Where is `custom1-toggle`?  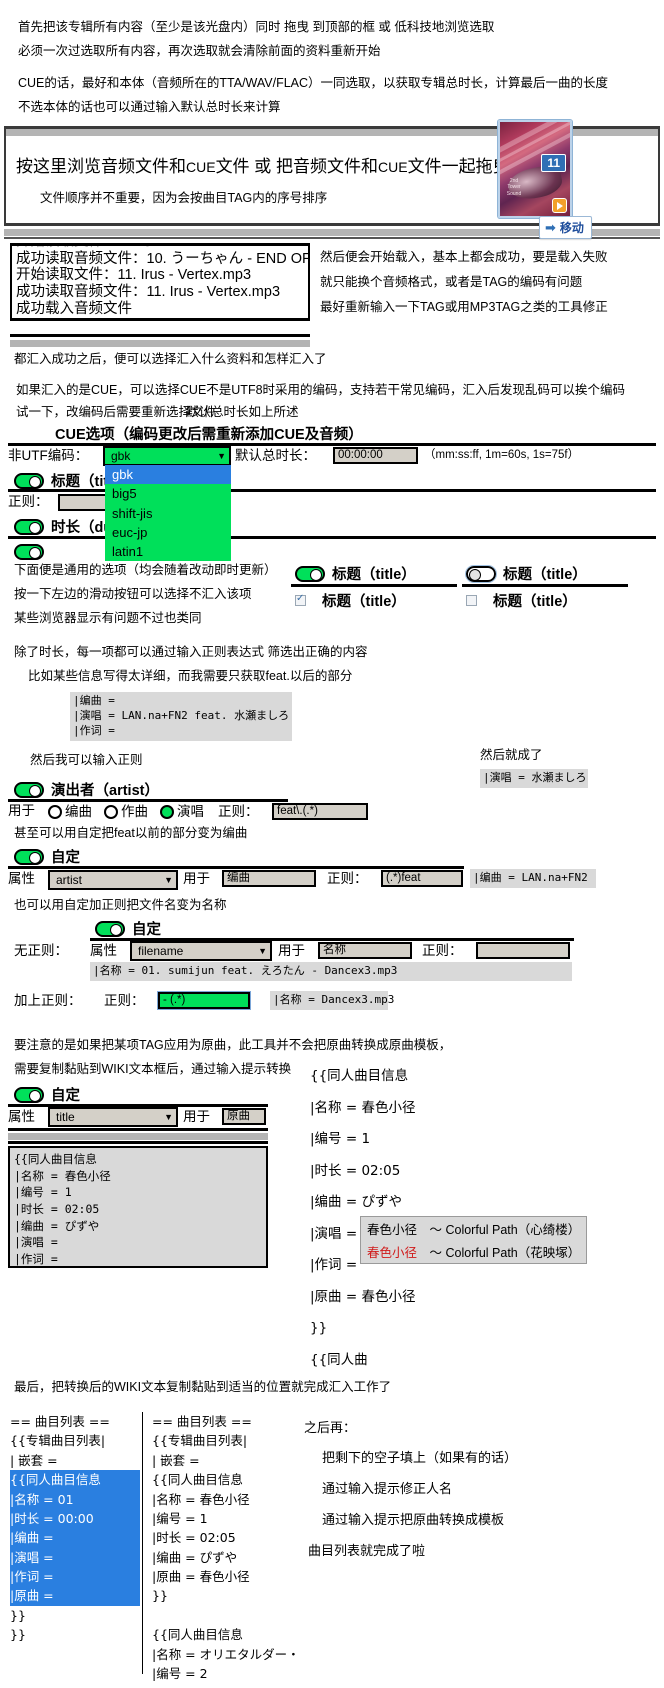 custom1-toggle is located at coordinates (29, 856).